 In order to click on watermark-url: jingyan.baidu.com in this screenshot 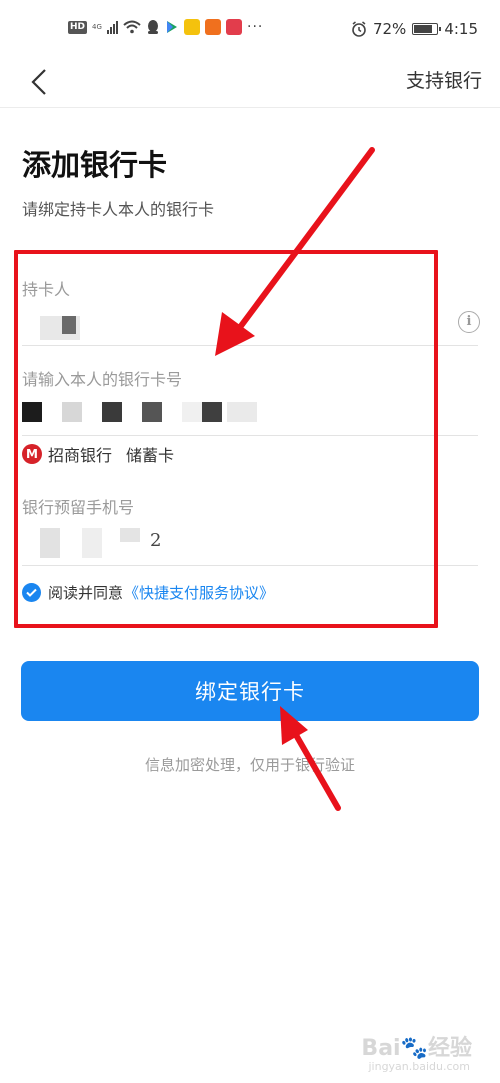, I will do `click(419, 1066)`.